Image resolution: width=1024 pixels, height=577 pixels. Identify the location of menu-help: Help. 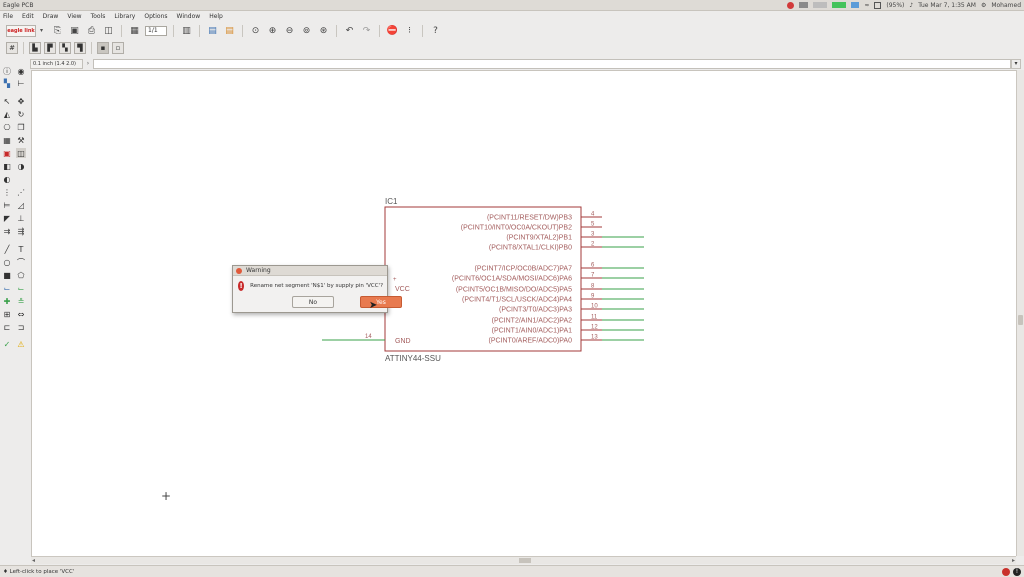
(216, 16).